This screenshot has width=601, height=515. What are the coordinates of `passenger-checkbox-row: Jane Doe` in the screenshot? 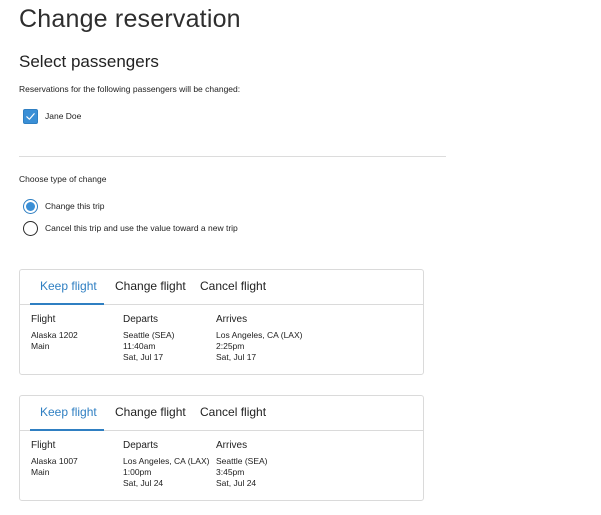 It's located at (52, 116).